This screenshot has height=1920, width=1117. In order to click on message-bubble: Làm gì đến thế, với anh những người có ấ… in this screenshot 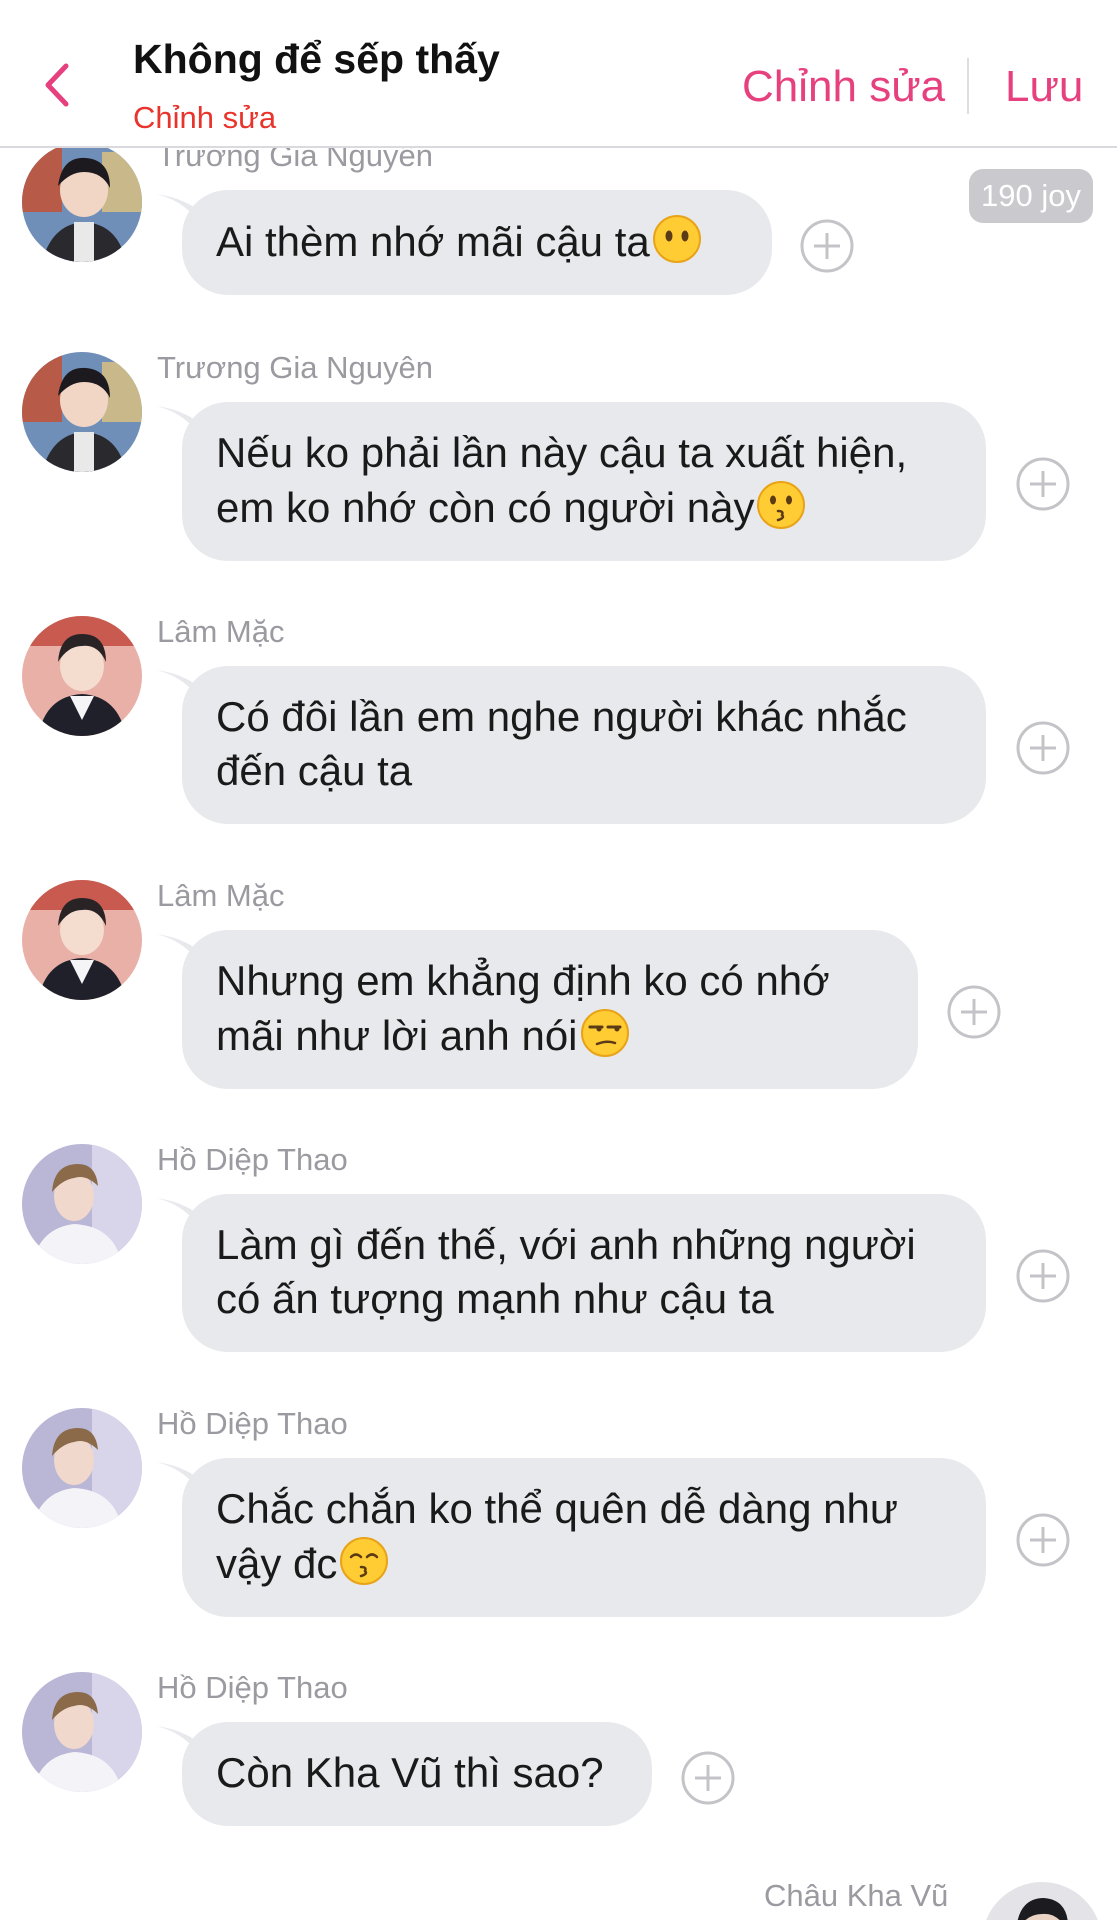, I will do `click(584, 1273)`.